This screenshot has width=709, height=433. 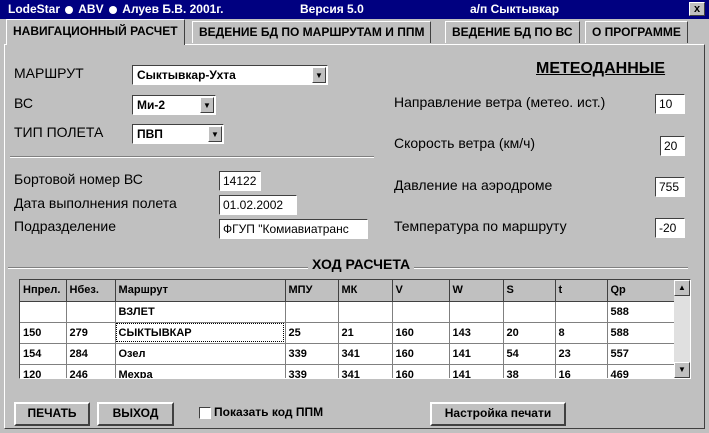 What do you see at coordinates (95, 32) in the screenshot?
I see `tab-navigation-calc: НАВИГАЦИОННЫЙ РАСЧЕТ` at bounding box center [95, 32].